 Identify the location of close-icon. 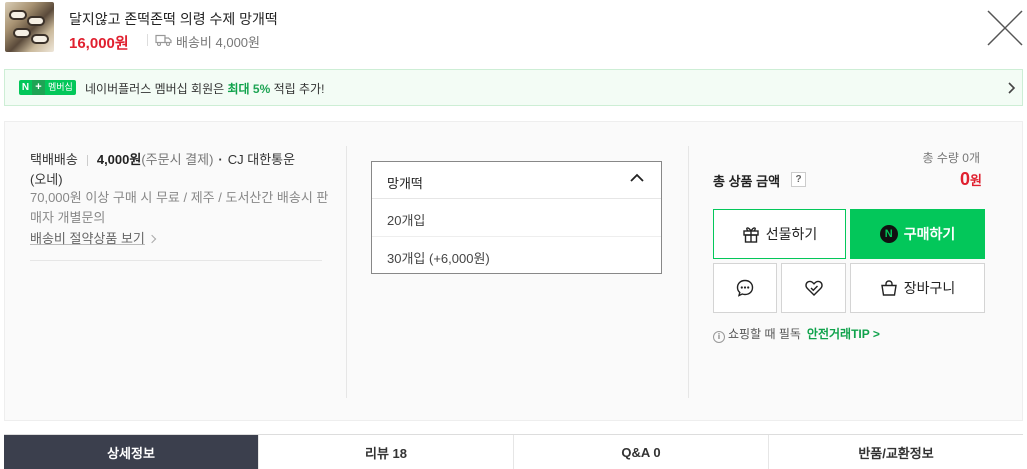
(1005, 28).